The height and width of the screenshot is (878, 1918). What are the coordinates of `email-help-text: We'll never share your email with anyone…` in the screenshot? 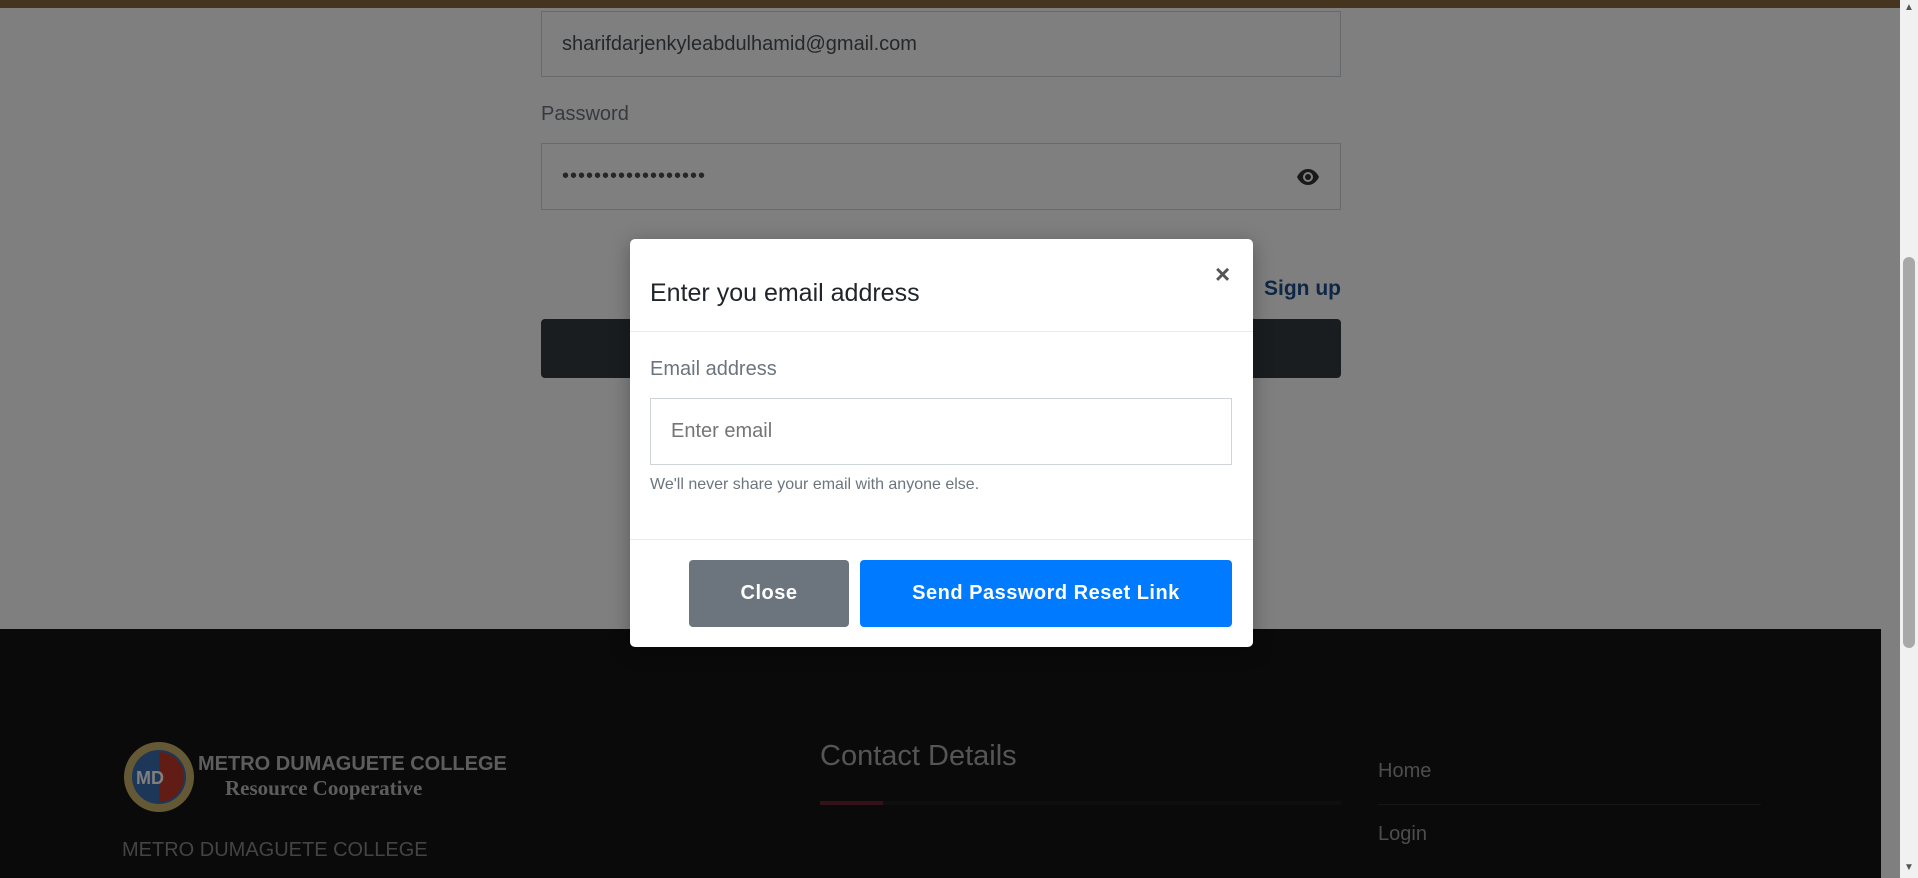 It's located at (815, 484).